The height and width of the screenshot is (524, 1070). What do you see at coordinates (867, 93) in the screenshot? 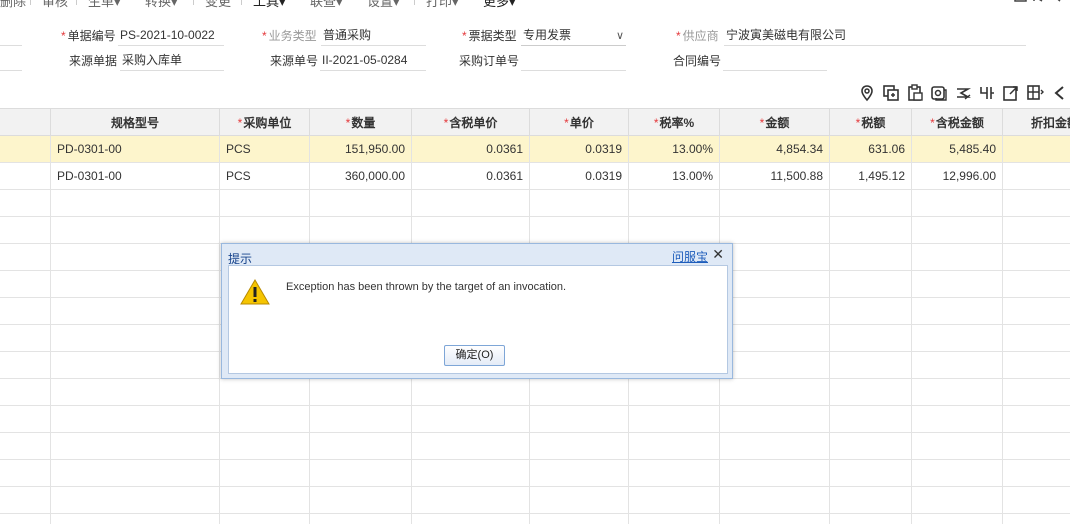
I see `location-icon` at bounding box center [867, 93].